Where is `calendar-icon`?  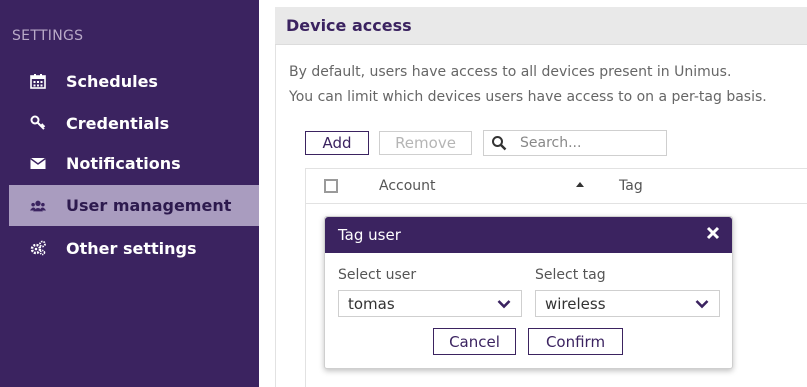
calendar-icon is located at coordinates (38, 81).